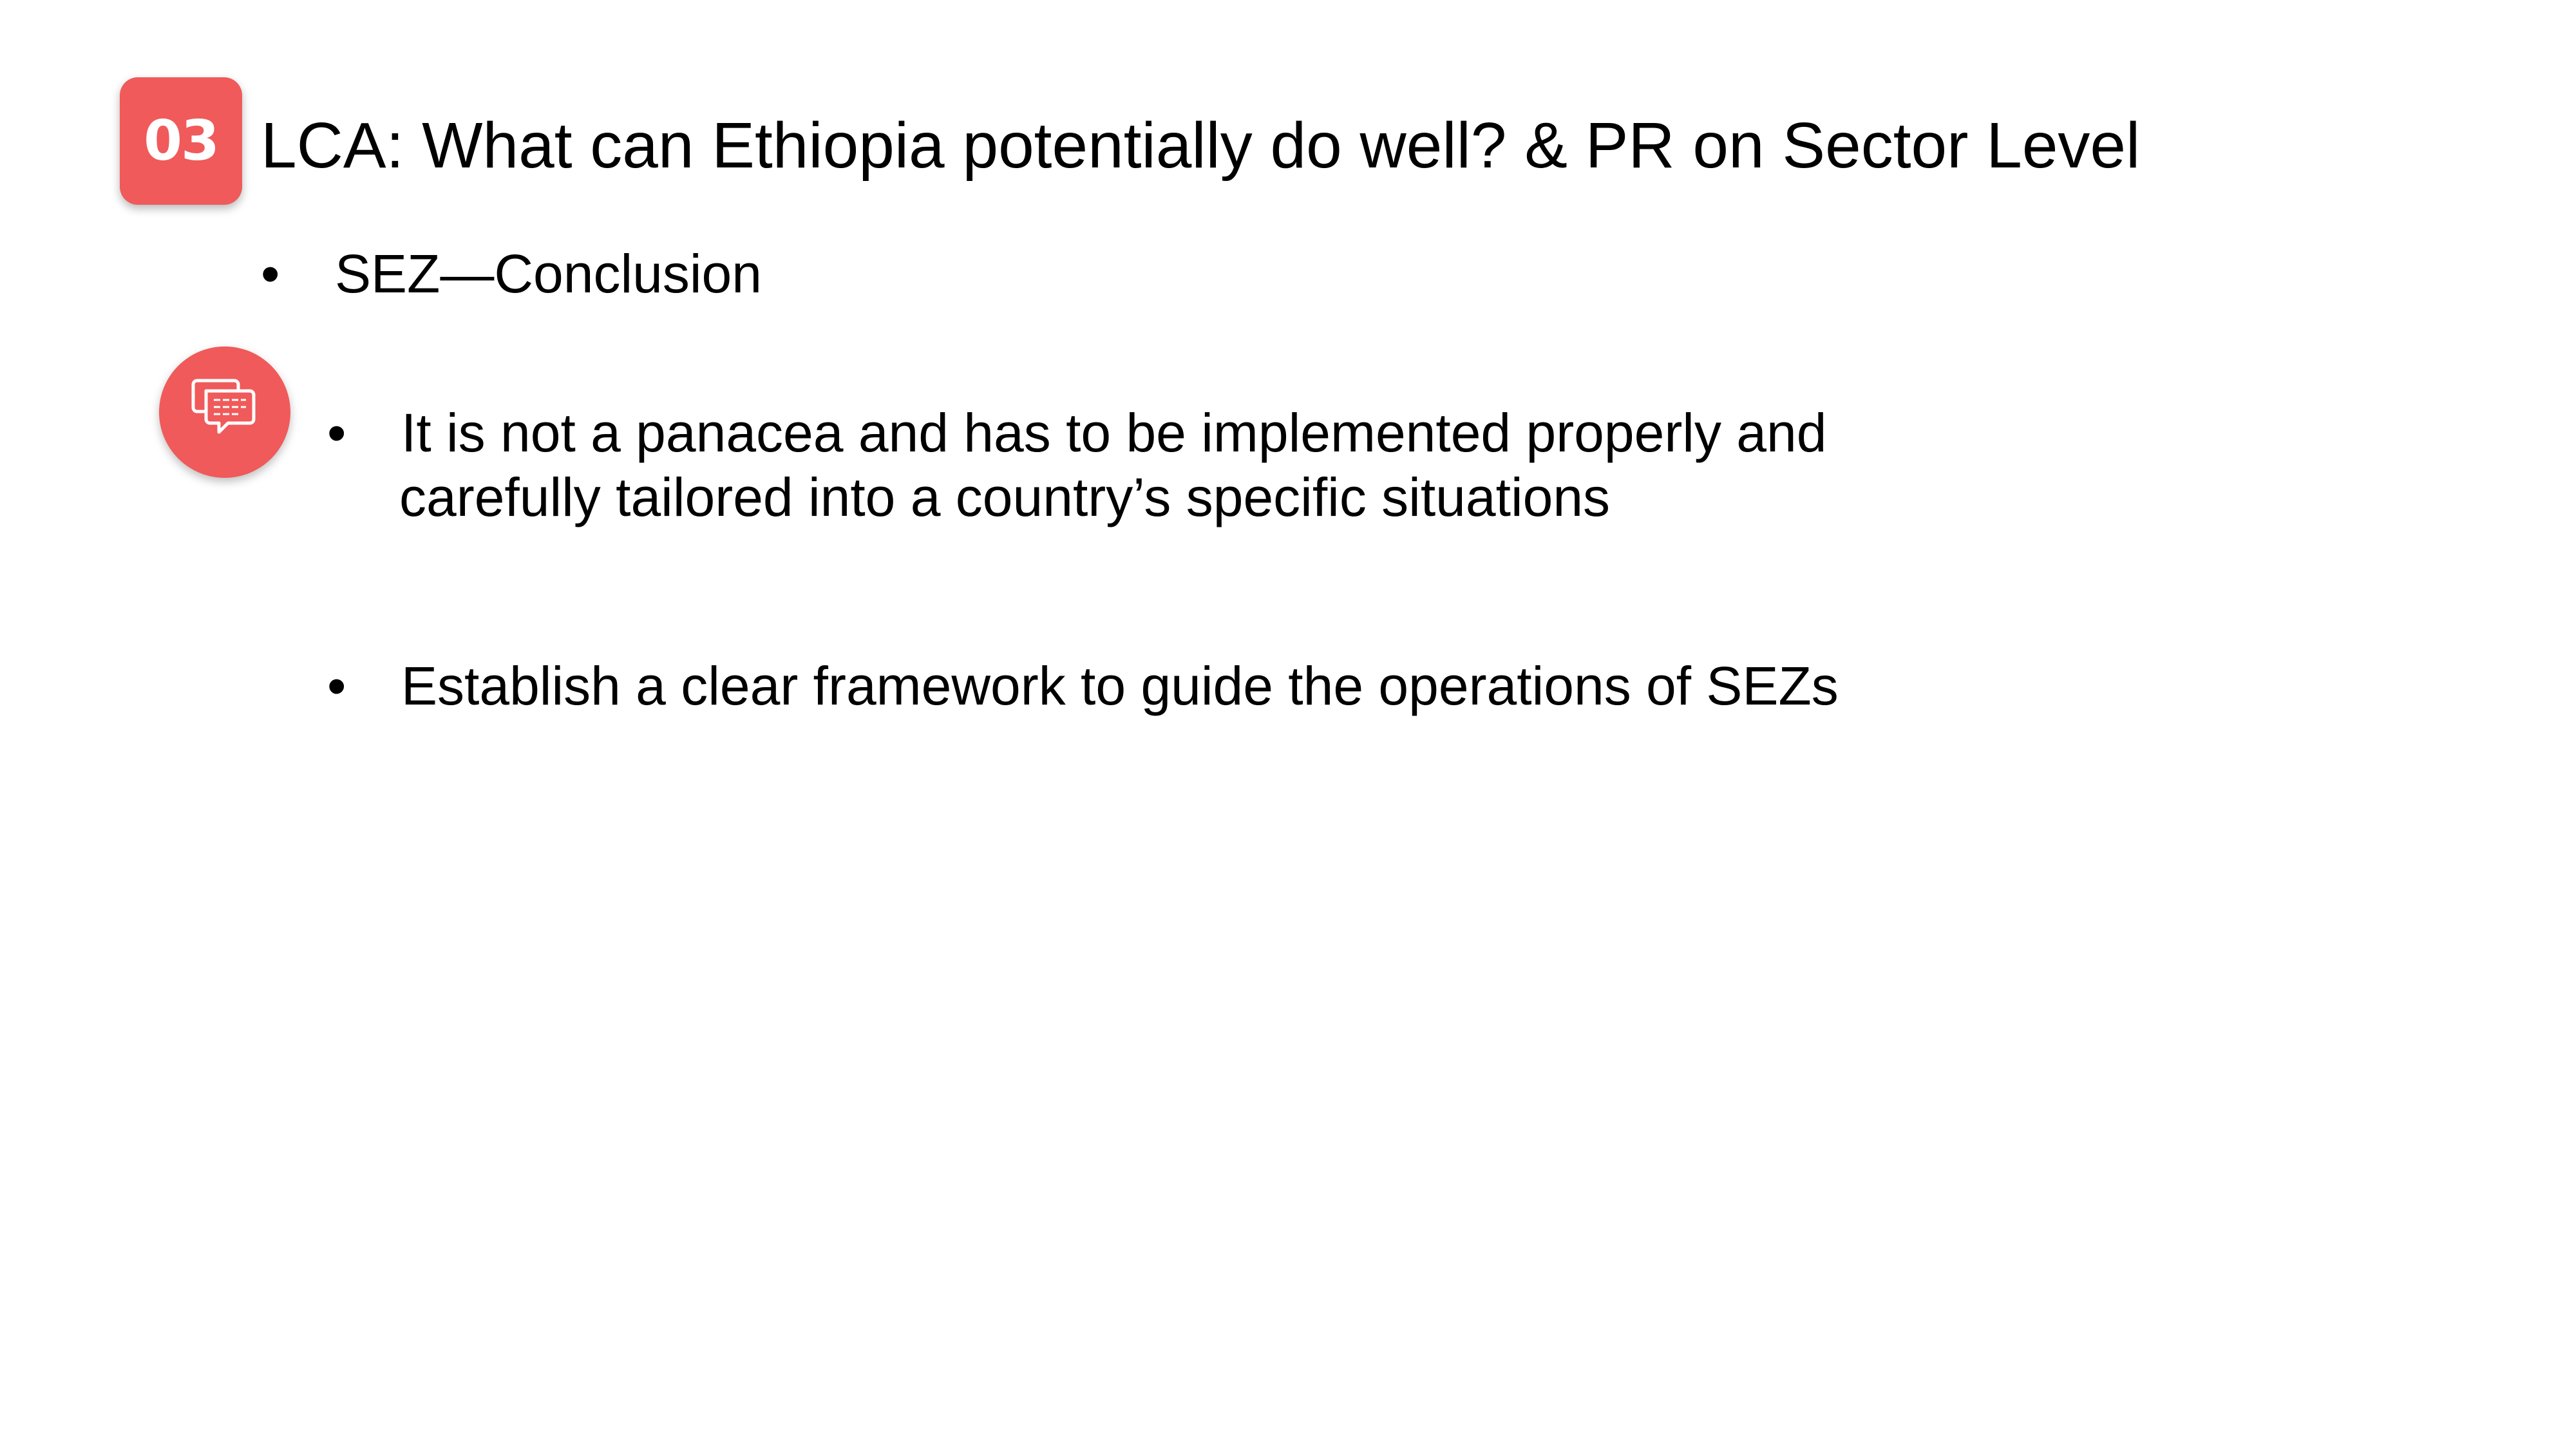 The height and width of the screenshot is (1449, 2576). I want to click on section-number-badge: 03, so click(181, 141).